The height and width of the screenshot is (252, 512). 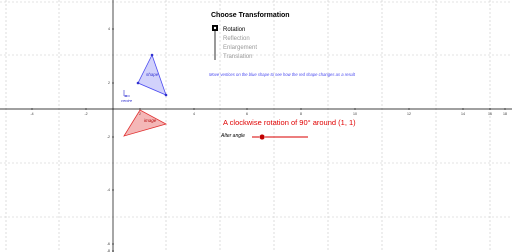 What do you see at coordinates (240, 48) in the screenshot?
I see `option-enlargement: Enlargement` at bounding box center [240, 48].